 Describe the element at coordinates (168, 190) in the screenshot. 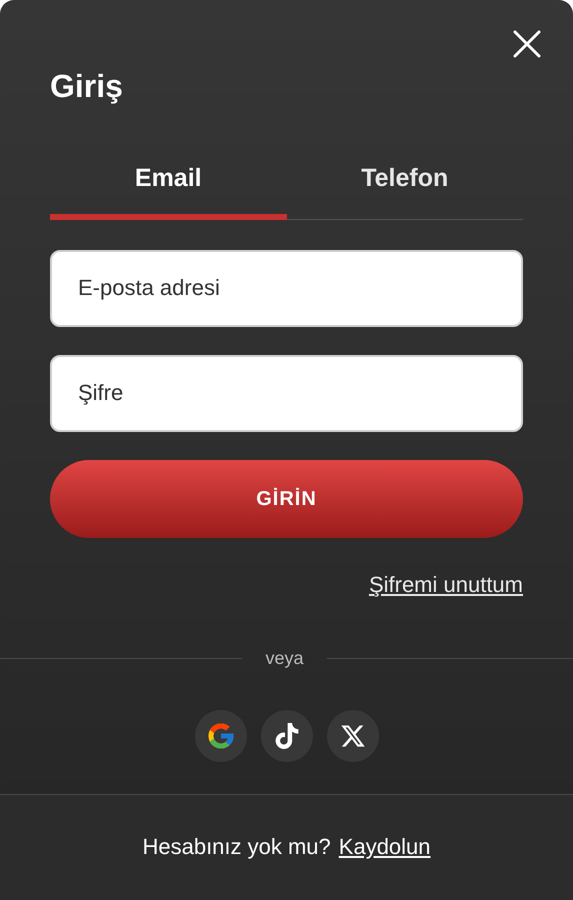

I see `tab: Email` at that location.